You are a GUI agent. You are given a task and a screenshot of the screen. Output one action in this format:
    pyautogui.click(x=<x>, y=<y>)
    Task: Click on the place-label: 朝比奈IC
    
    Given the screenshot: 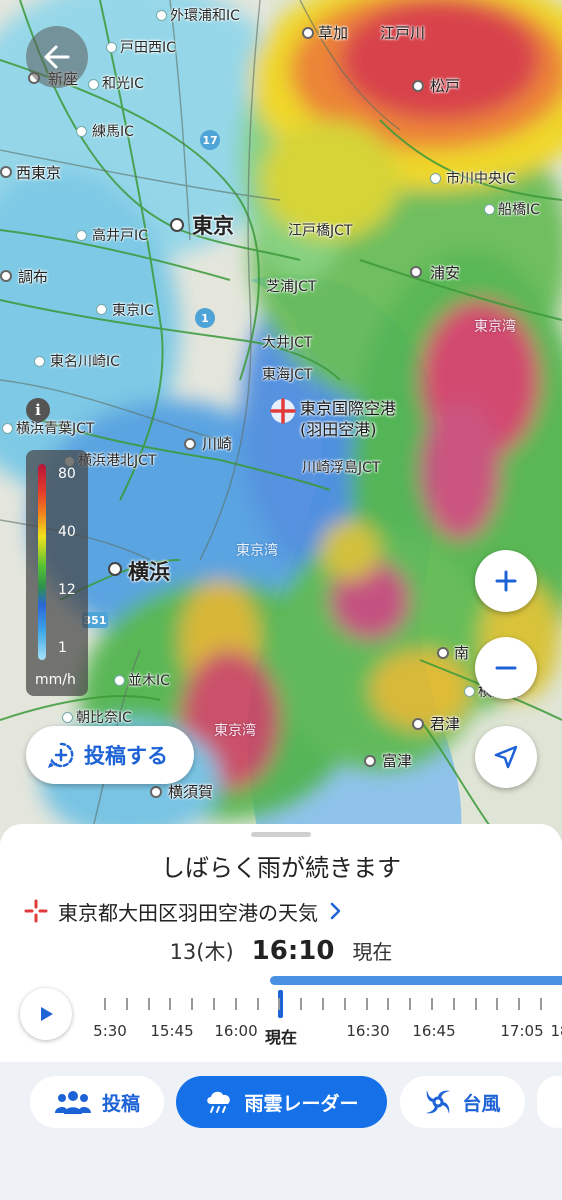 What is the action you would take?
    pyautogui.click(x=104, y=718)
    